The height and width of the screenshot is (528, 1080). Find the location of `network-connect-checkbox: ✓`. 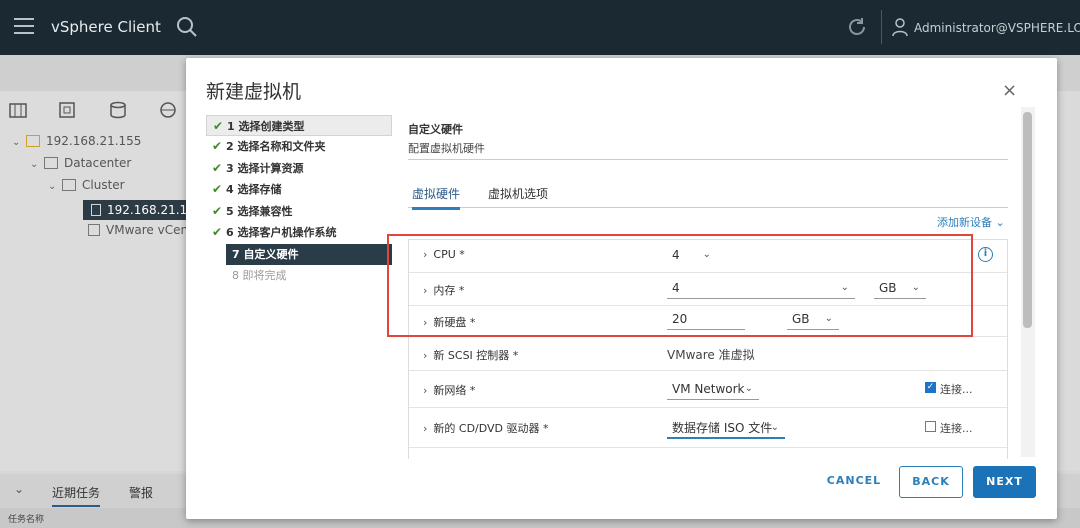

network-connect-checkbox: ✓ is located at coordinates (930, 387).